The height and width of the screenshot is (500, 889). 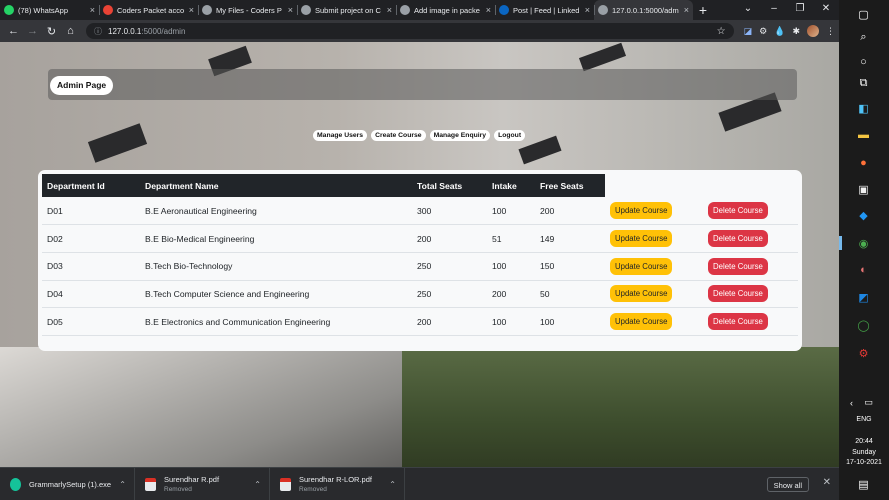 I want to click on gear-icon: ⚙, so click(x=863, y=353).